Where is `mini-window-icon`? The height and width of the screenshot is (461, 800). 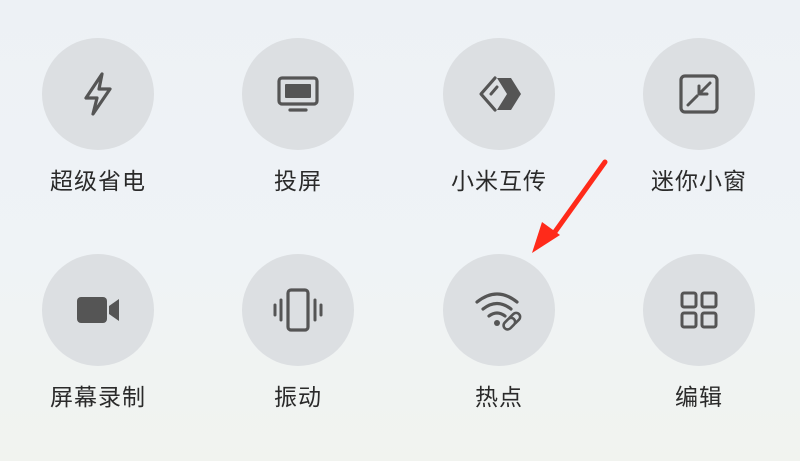 mini-window-icon is located at coordinates (699, 94).